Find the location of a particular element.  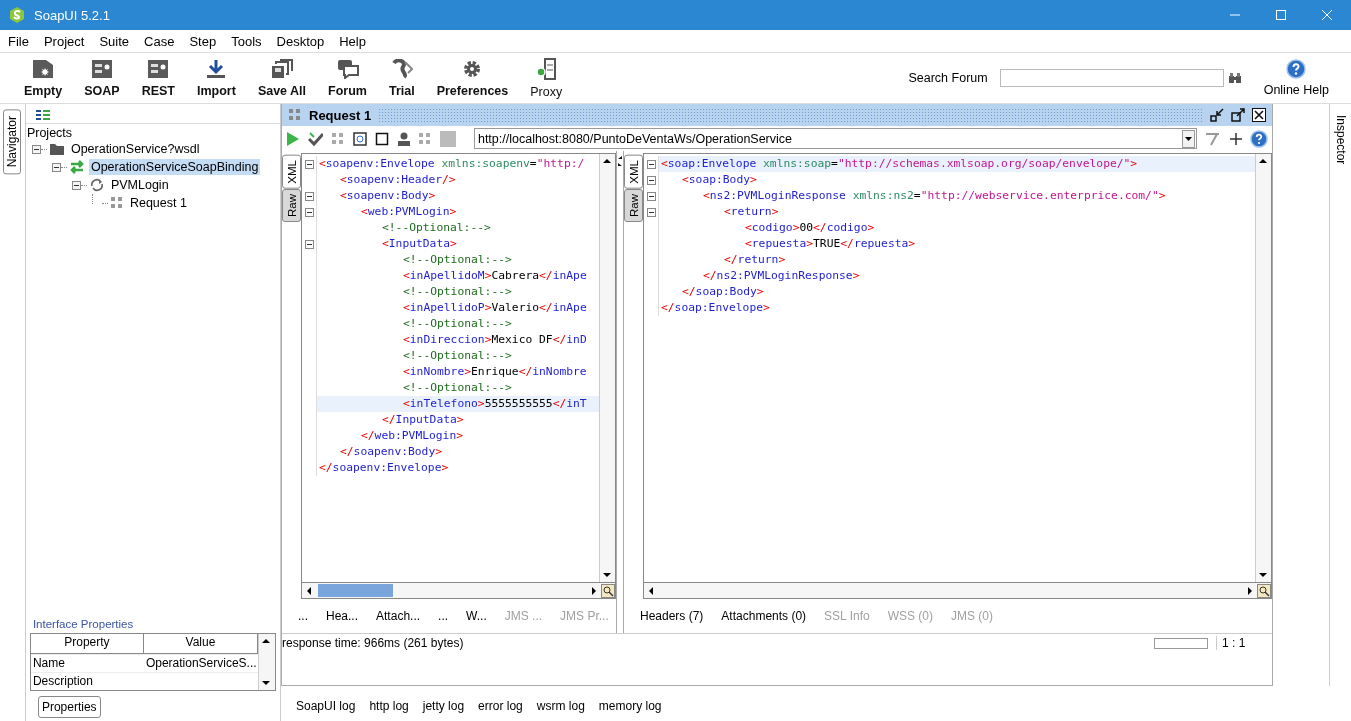

menu-item: Desktop is located at coordinates (300, 41).